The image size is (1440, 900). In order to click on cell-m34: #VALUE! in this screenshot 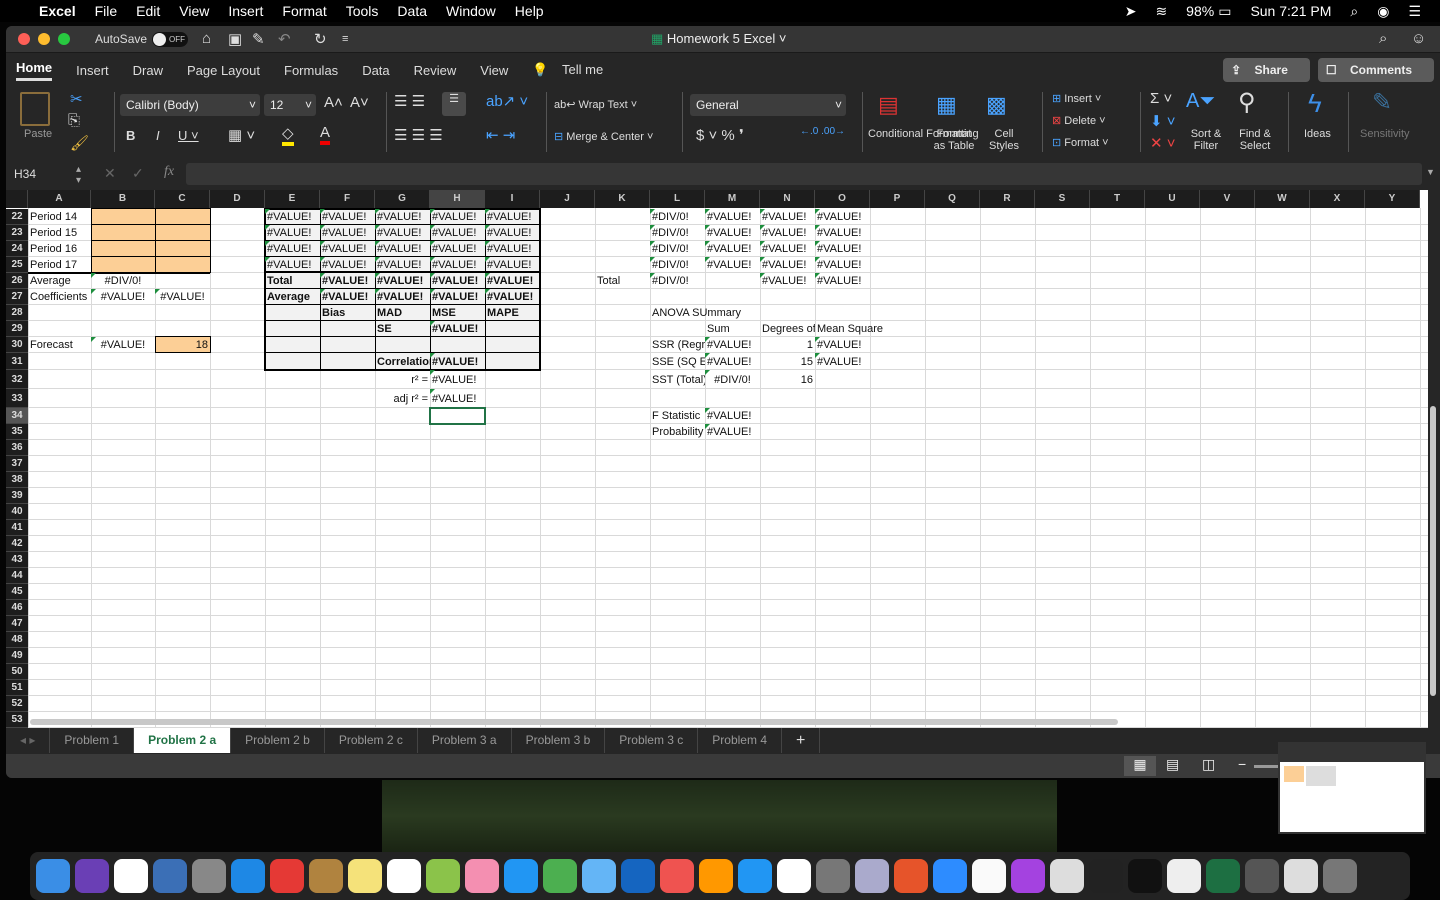, I will do `click(732, 416)`.